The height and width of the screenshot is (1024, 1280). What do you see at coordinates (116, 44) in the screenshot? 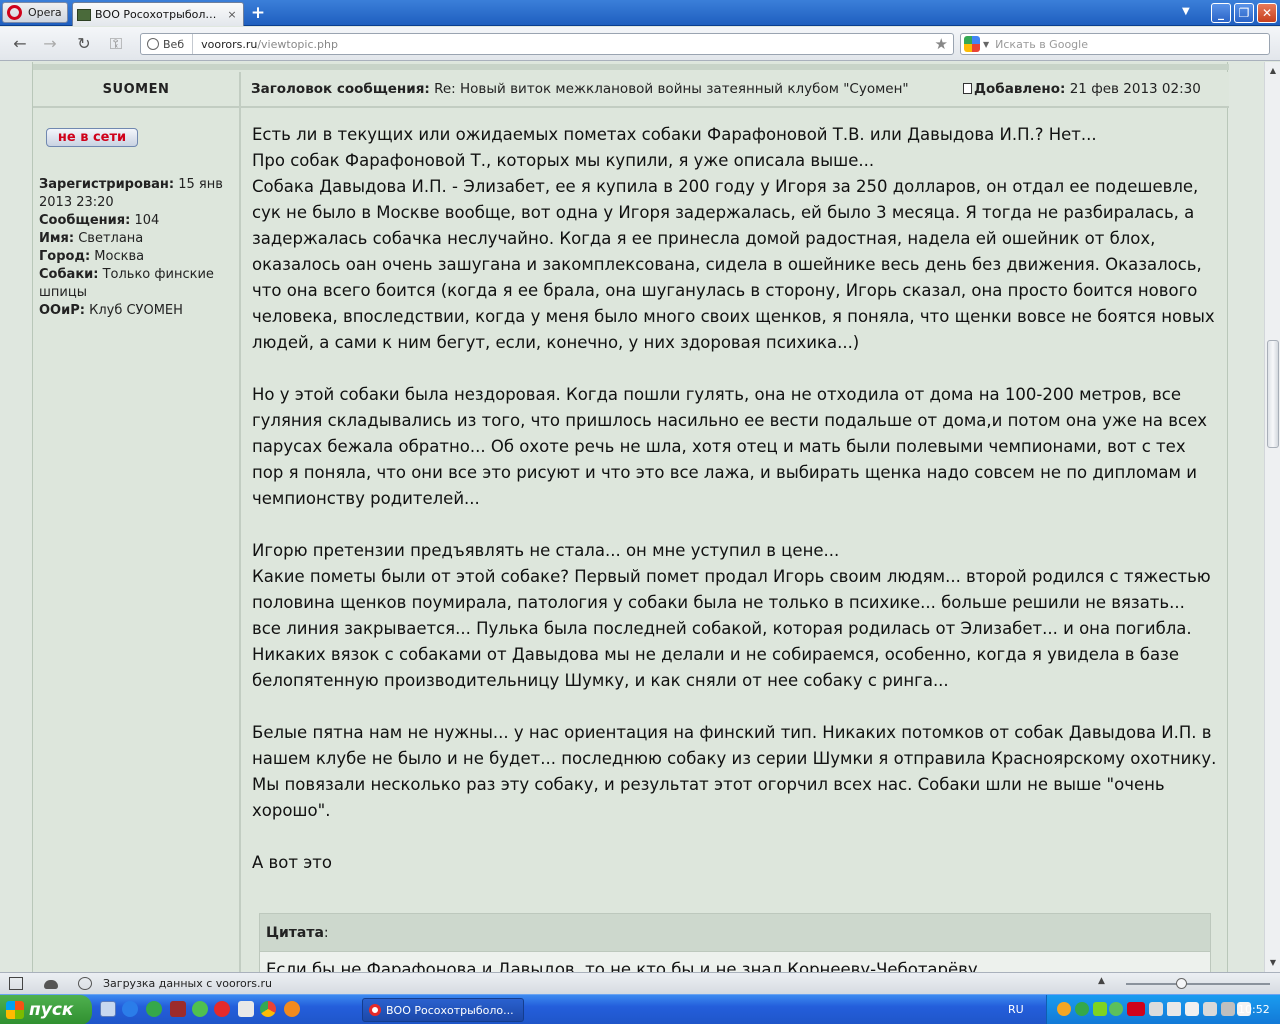
I see `key-icon: ⚿` at bounding box center [116, 44].